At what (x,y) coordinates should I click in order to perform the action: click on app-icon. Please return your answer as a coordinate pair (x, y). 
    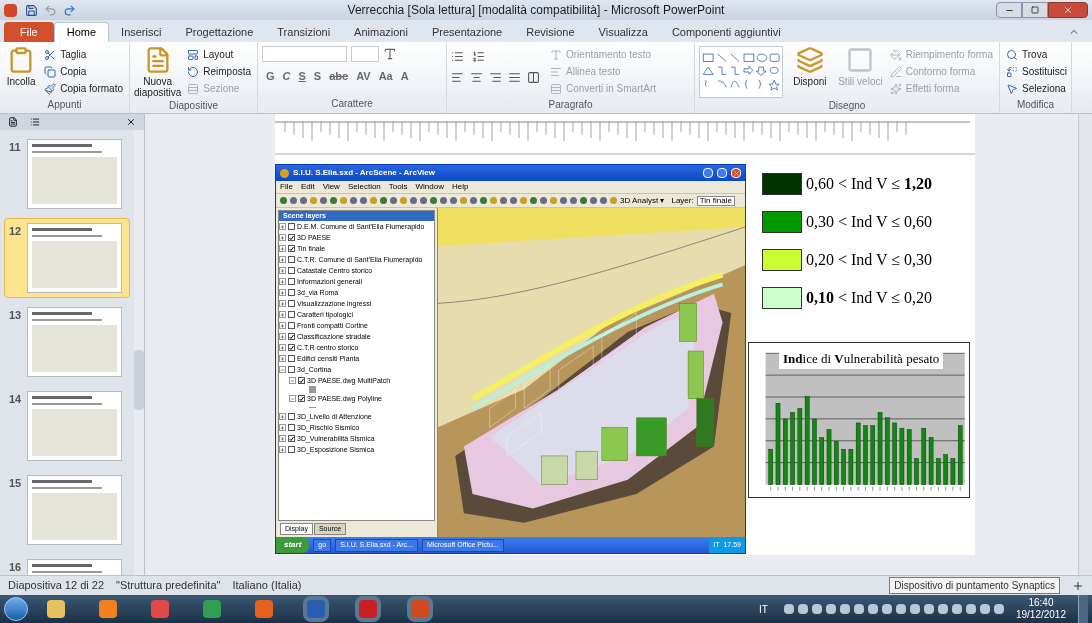
    Looking at the image, I should click on (10, 10).